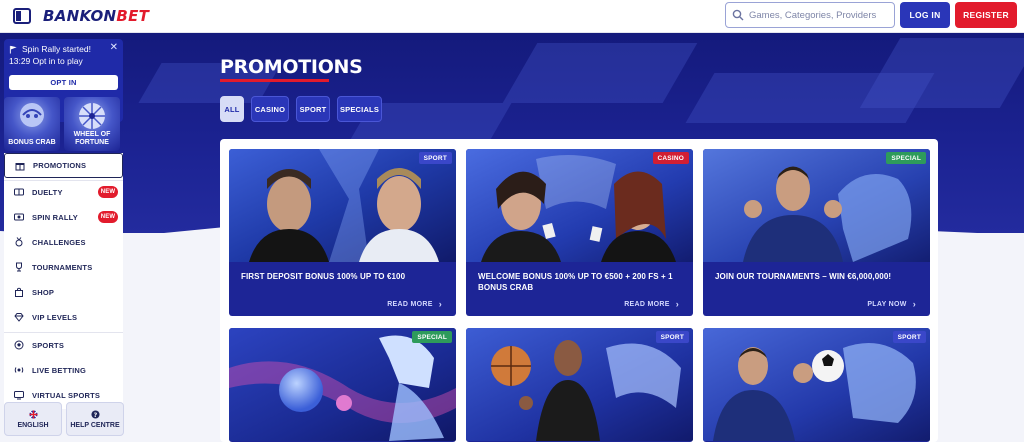 The image size is (1024, 442). I want to click on gift-icon, so click(20, 166).